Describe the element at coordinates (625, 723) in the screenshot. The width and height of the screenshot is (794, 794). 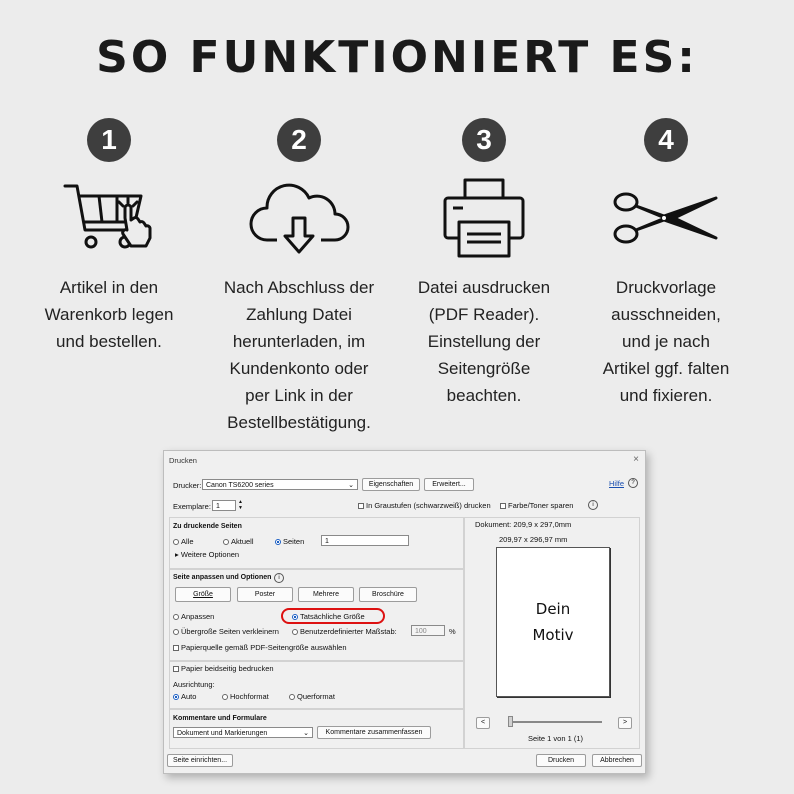
I see `next-page-button: >` at that location.